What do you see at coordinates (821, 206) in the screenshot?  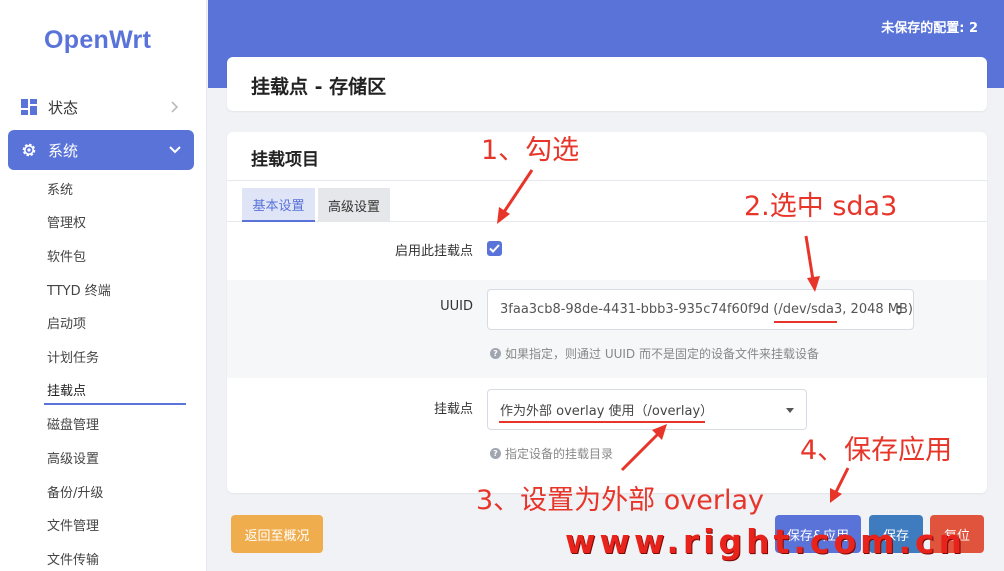 I see `annotation-step2: 2.选中 sda3` at bounding box center [821, 206].